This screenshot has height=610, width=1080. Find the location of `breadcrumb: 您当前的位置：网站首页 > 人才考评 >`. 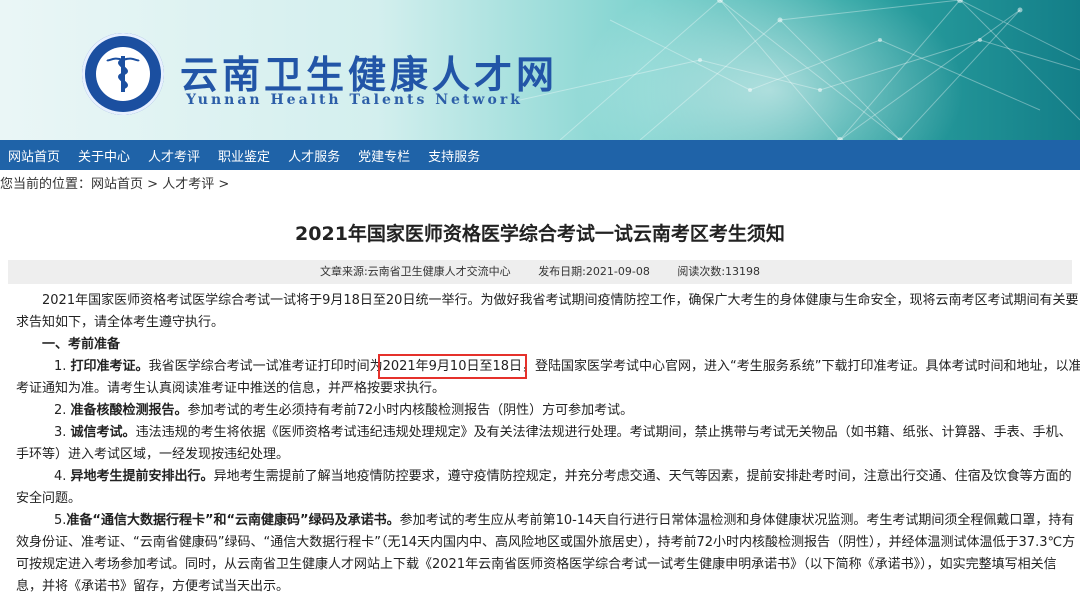

breadcrumb: 您当前的位置：网站首页 > 人才考评 > is located at coordinates (540, 185).